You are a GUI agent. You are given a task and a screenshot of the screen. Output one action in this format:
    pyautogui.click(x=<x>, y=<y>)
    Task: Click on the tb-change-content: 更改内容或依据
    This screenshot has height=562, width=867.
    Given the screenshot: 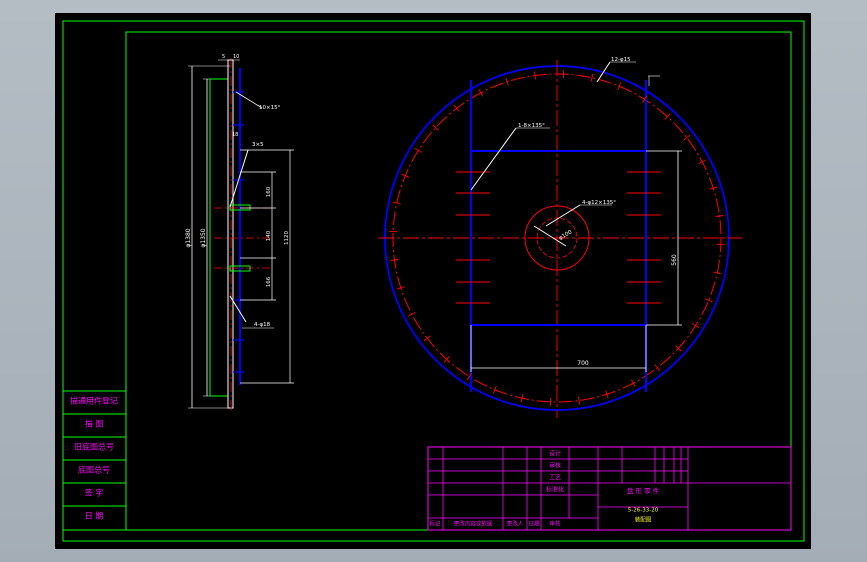 What is the action you would take?
    pyautogui.click(x=473, y=524)
    